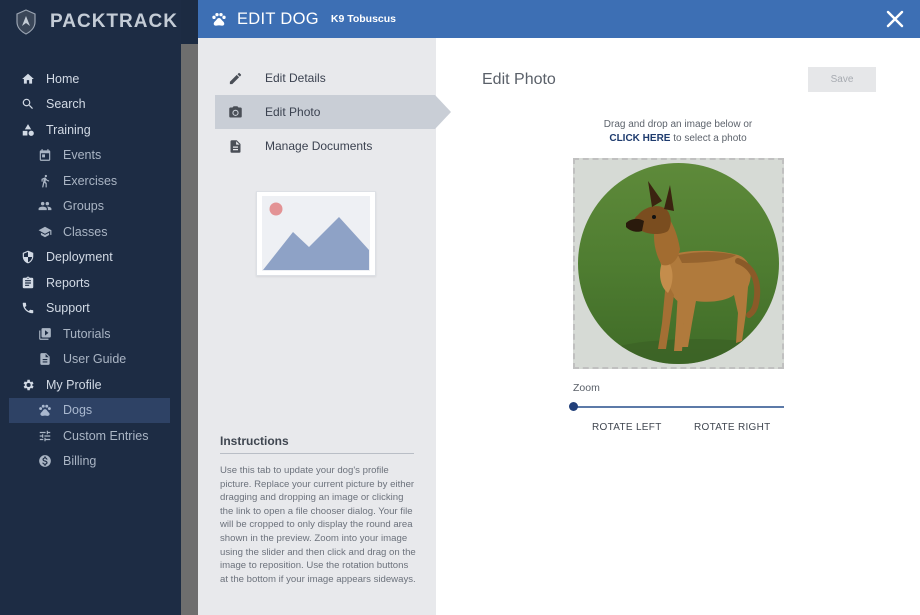 The width and height of the screenshot is (920, 615). Describe the element at coordinates (90, 105) in the screenshot. I see `sidebar-item-search: Search` at that location.